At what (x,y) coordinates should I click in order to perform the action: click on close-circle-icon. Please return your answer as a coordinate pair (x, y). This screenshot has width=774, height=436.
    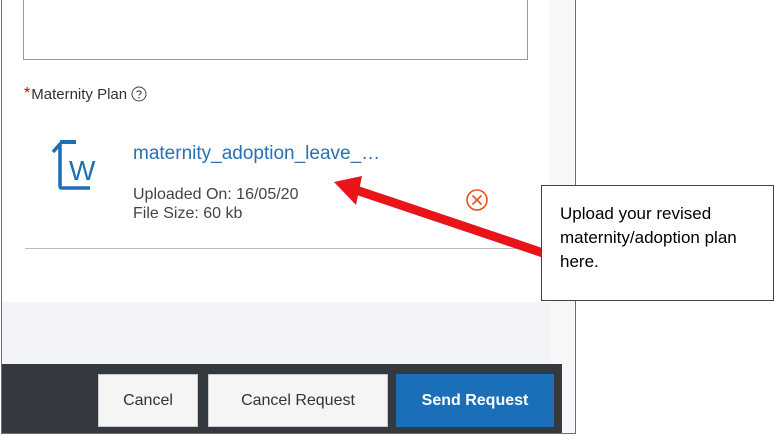
    Looking at the image, I should click on (477, 200).